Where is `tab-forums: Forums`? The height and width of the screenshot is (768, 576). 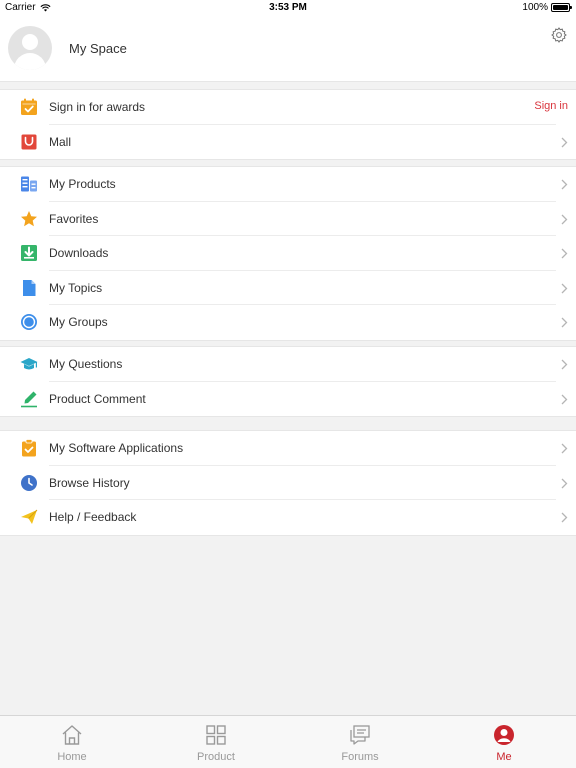
tab-forums: Forums is located at coordinates (360, 742).